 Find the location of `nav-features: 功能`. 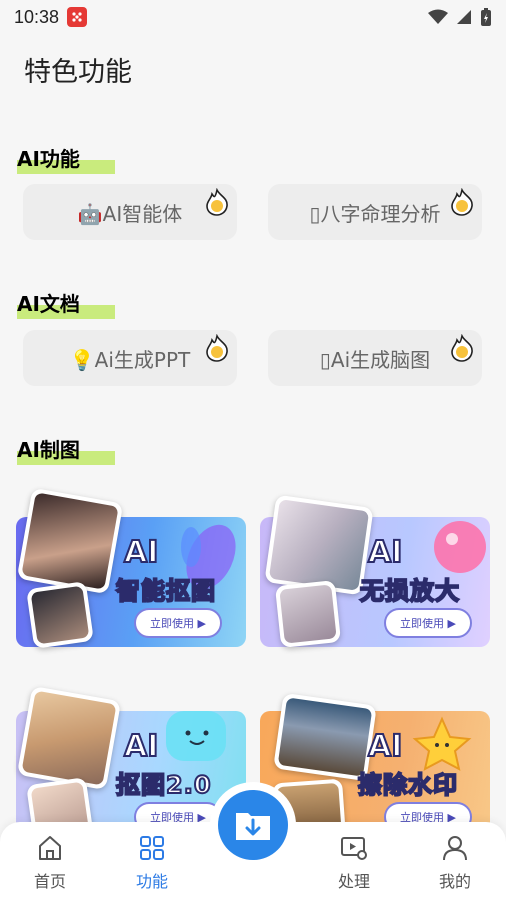

nav-features: 功能 is located at coordinates (152, 863).